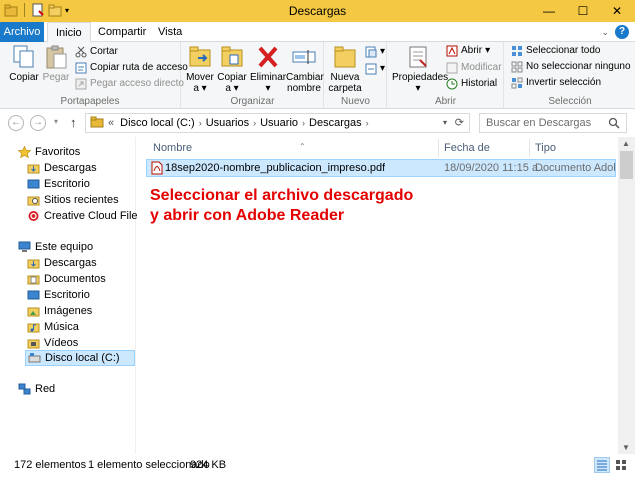 The width and height of the screenshot is (635, 478). I want to click on column-header-tipo: Tipo, so click(574, 148).